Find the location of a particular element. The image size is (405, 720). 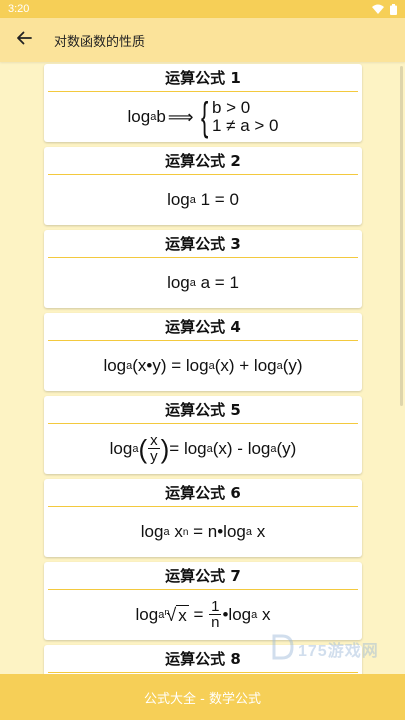

log-arg: (x•y) = is located at coordinates (159, 365).